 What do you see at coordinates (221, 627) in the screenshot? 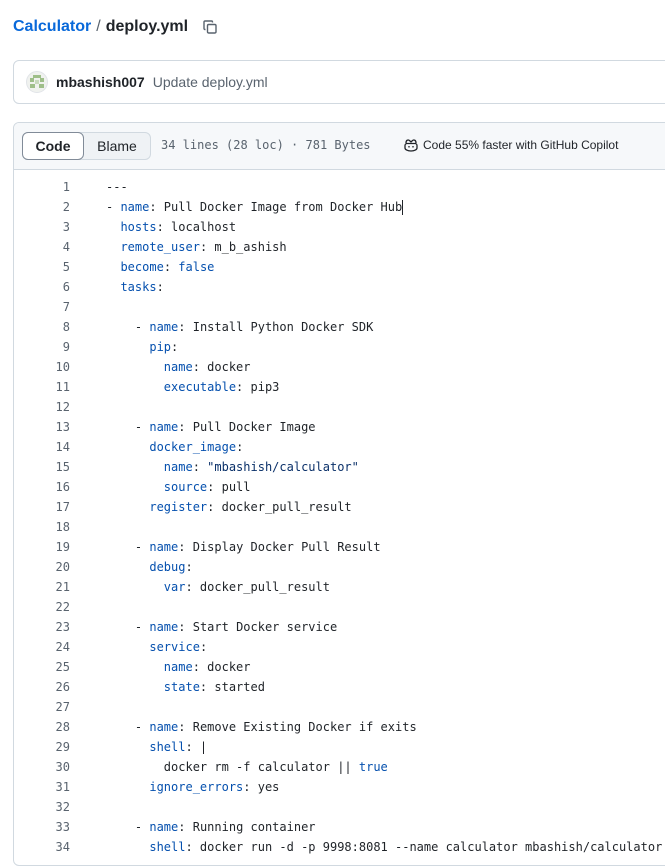
I see `line-content: - name: Start Docker service` at bounding box center [221, 627].